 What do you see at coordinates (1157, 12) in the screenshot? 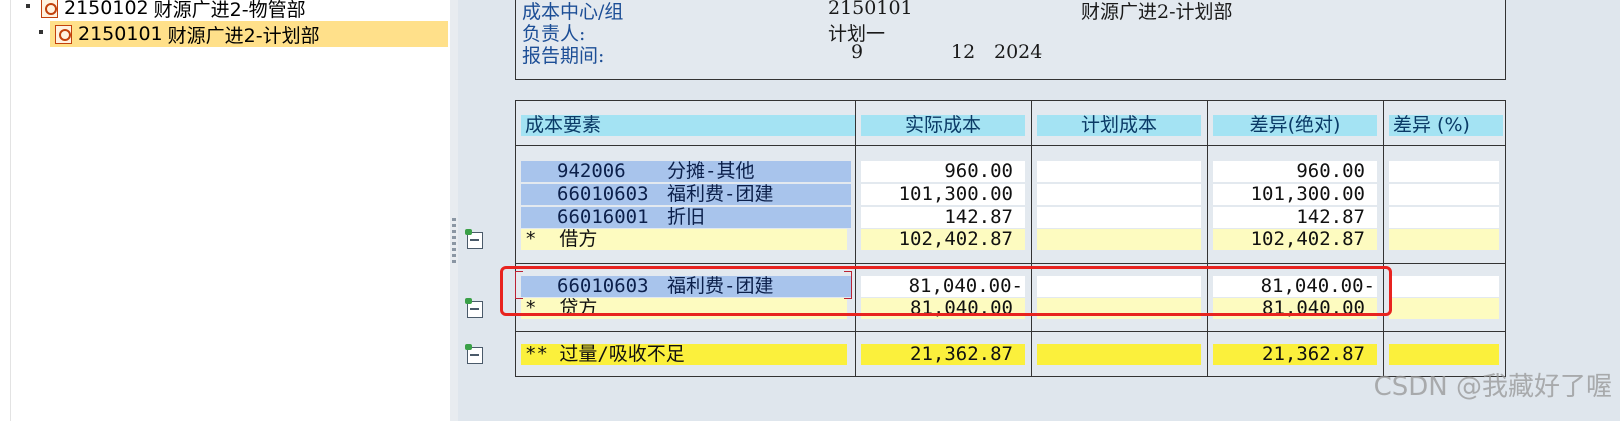
I see `cost-center-name: 财源广进2-计划部` at bounding box center [1157, 12].